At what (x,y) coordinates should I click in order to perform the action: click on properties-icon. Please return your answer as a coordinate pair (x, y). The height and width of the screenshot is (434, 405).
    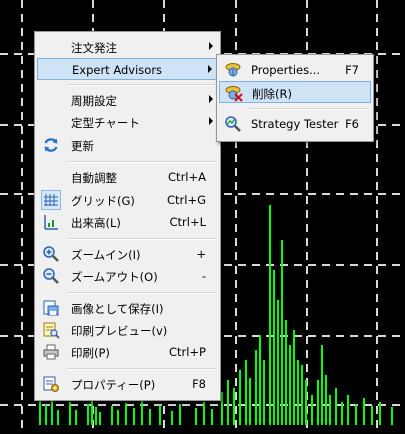
    Looking at the image, I should click on (51, 384).